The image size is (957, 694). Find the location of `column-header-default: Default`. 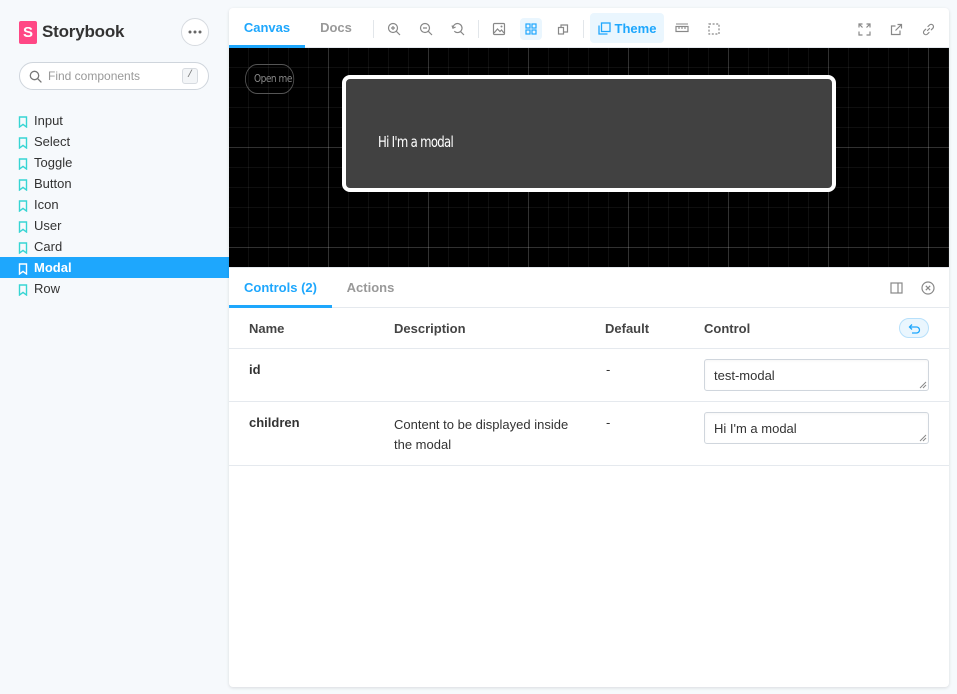

column-header-default: Default is located at coordinates (627, 328).